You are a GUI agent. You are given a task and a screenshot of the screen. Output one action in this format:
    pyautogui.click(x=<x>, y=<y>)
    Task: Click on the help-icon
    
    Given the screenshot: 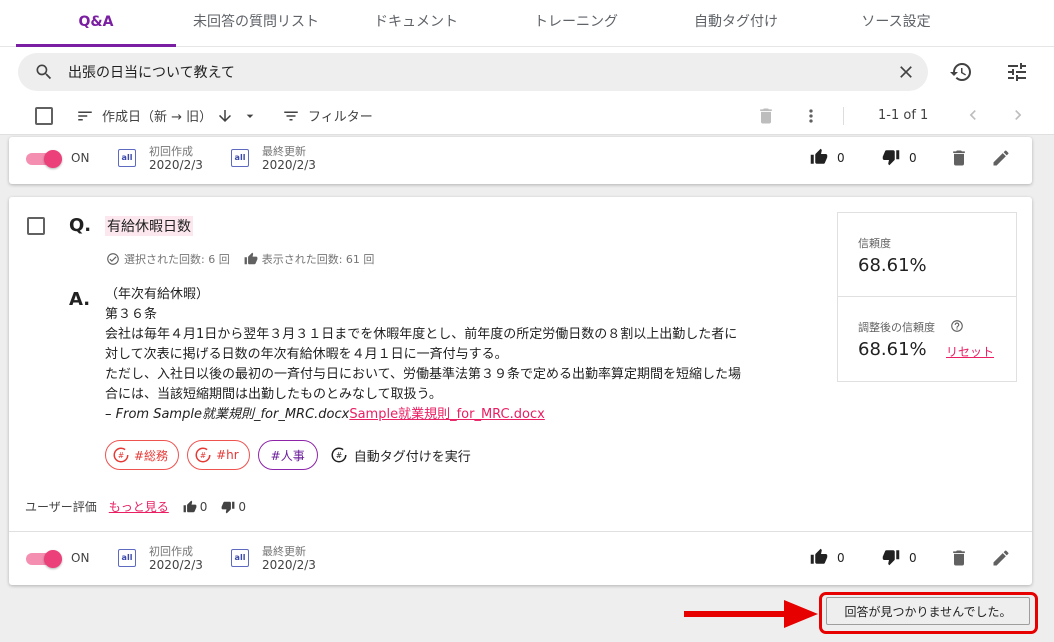 What is the action you would take?
    pyautogui.click(x=957, y=326)
    